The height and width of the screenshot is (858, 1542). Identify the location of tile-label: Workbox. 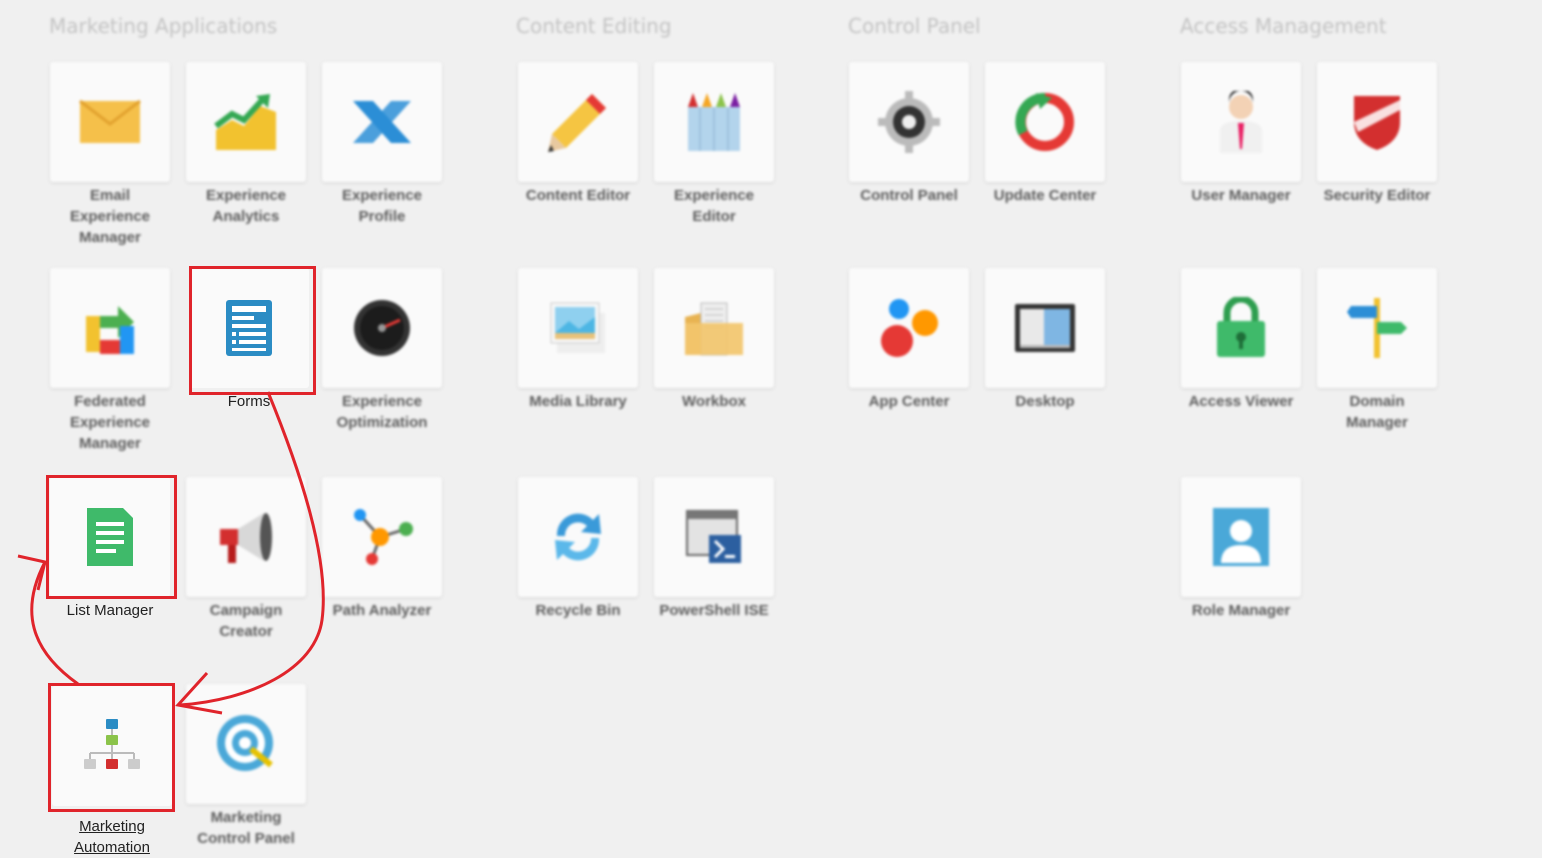
(714, 401).